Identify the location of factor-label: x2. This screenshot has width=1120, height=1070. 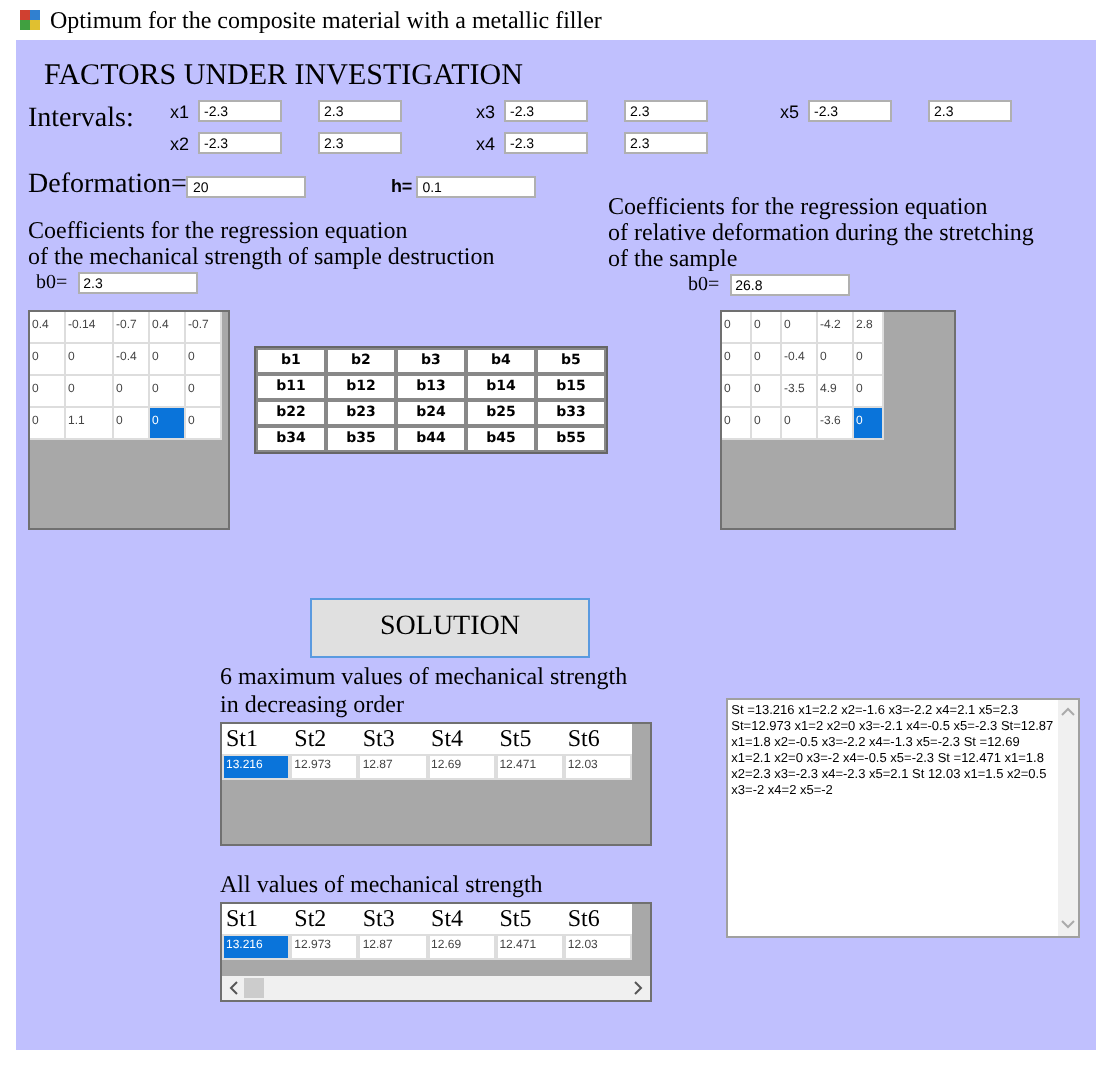
(181, 143).